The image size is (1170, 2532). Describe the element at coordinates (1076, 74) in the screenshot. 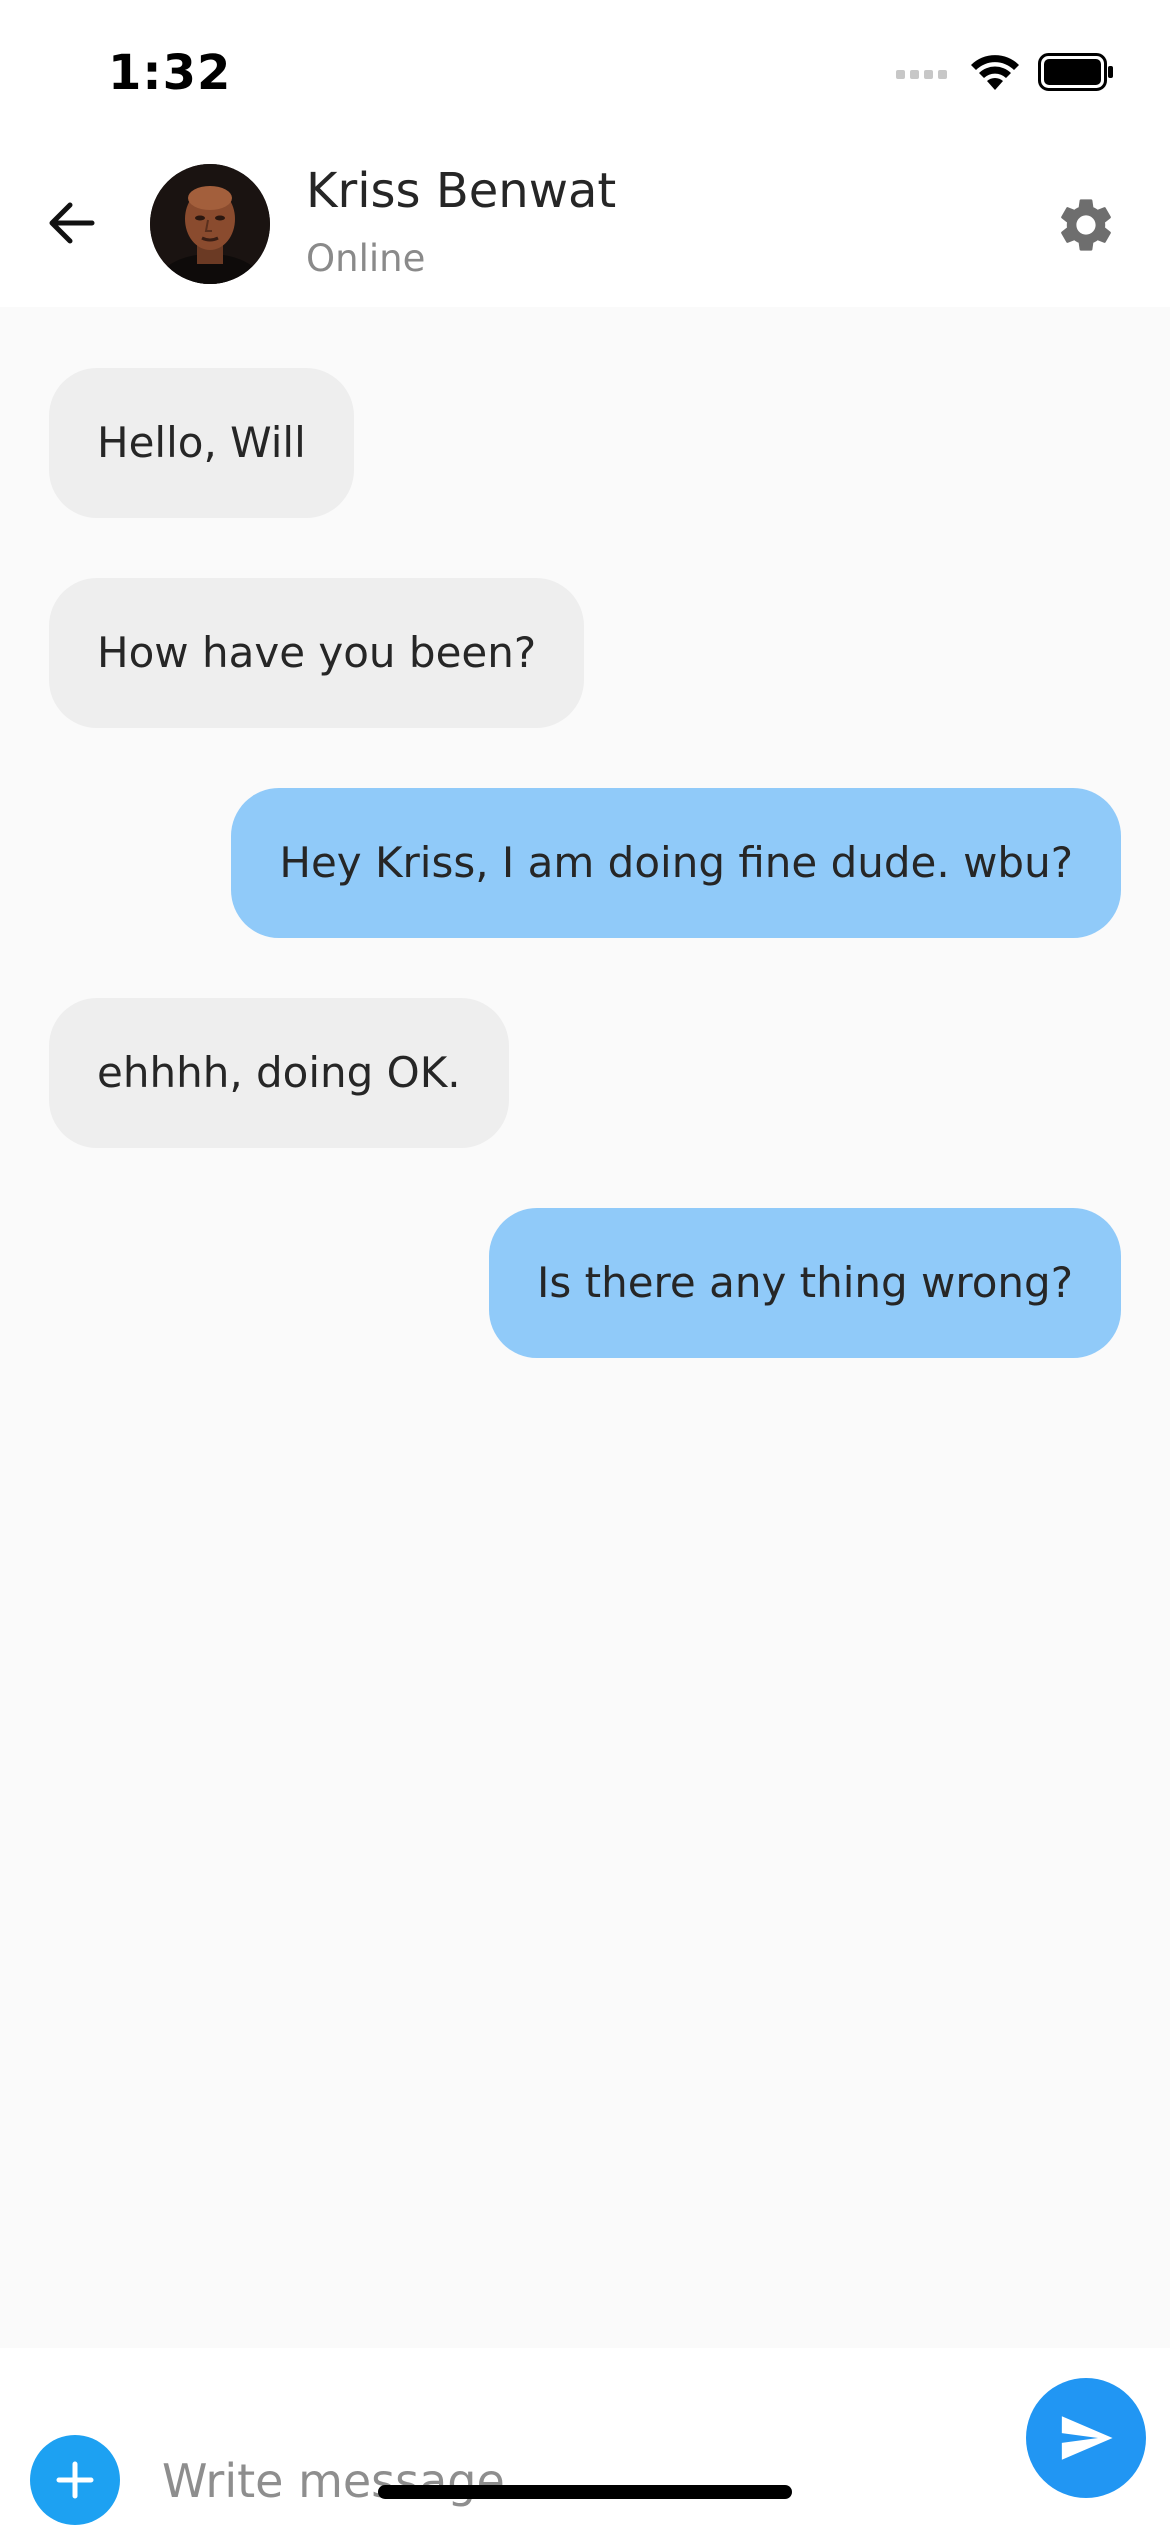

I see `battery-icon` at that location.